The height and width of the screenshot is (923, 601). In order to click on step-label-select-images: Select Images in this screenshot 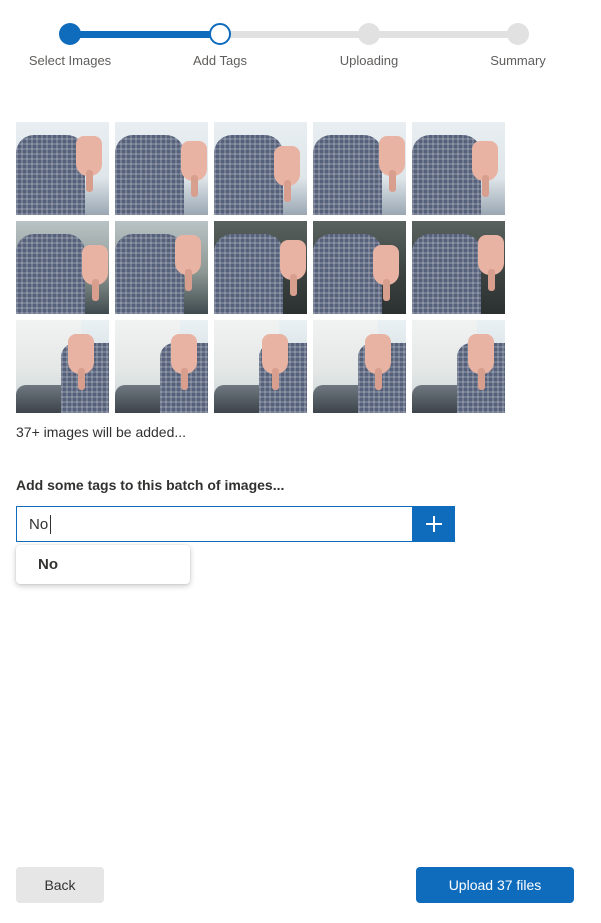, I will do `click(70, 60)`.